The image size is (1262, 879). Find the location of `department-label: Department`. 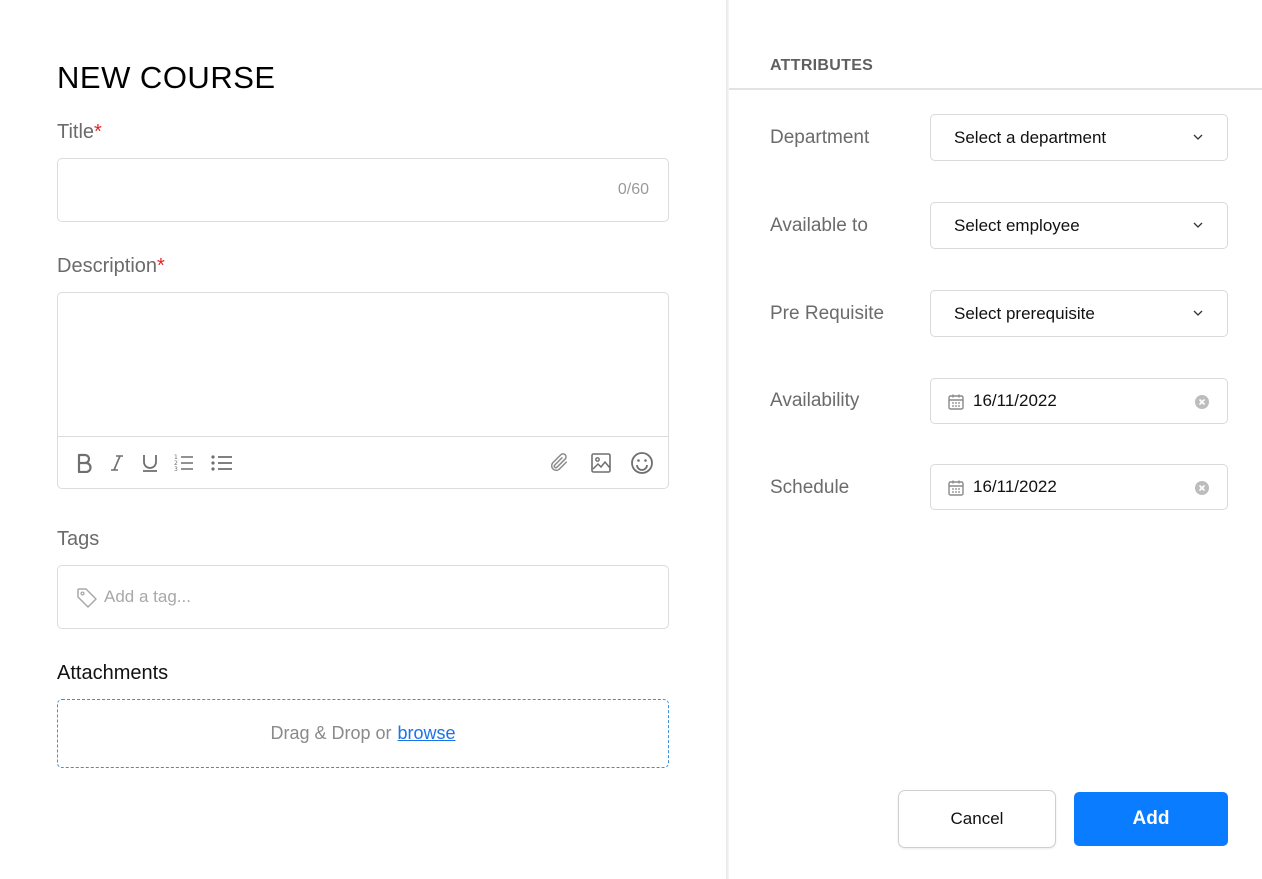

department-label: Department is located at coordinates (820, 137).